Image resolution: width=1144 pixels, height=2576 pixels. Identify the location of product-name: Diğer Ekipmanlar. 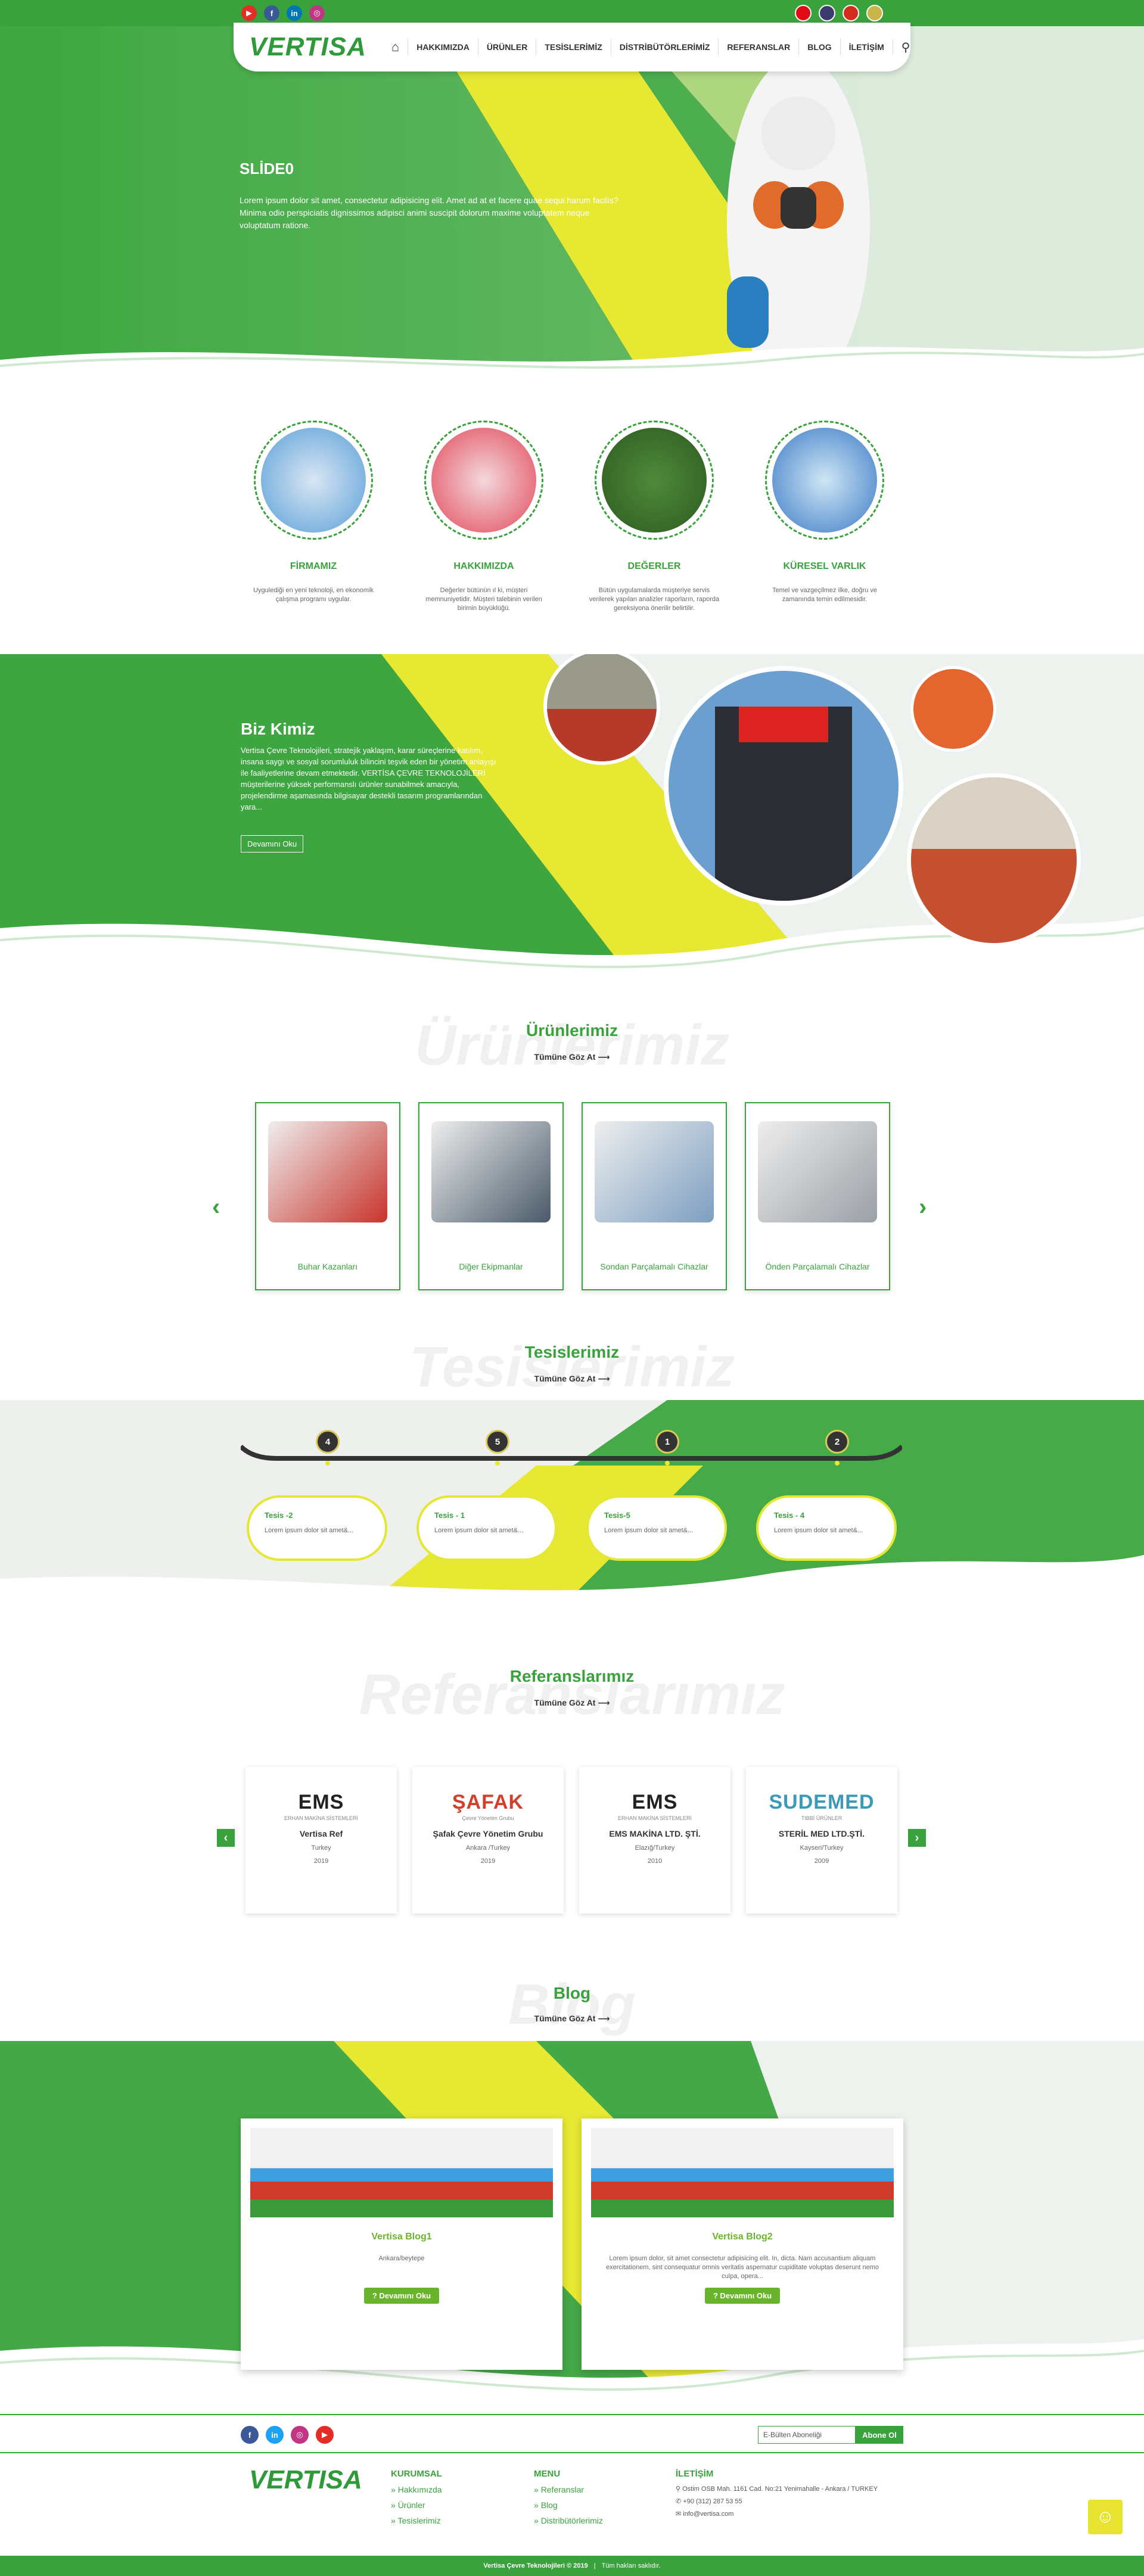
(491, 1266).